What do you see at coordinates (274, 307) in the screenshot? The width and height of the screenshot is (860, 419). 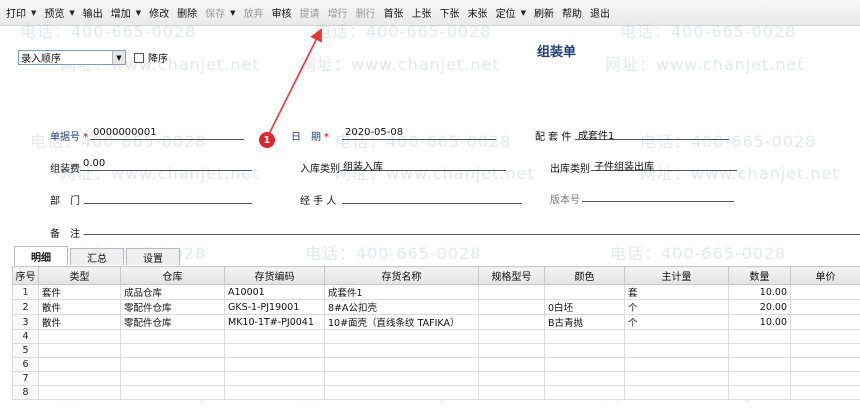 I see `table-cell-code: GKS-1-PJ19001` at bounding box center [274, 307].